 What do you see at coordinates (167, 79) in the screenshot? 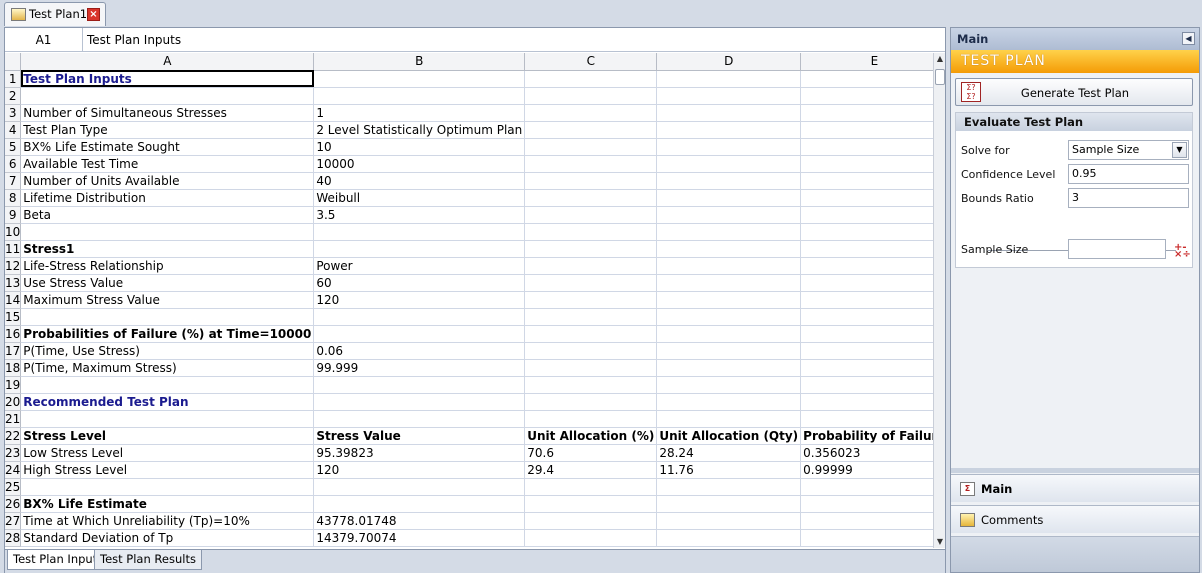
I see `cell-a: Test Plan Inputs` at bounding box center [167, 79].